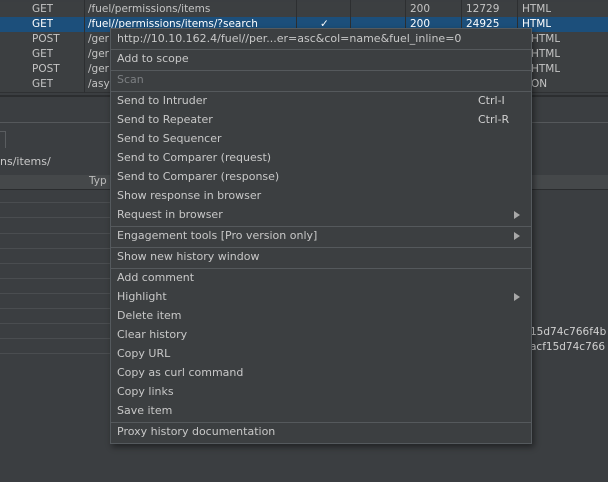  What do you see at coordinates (84, 46) in the screenshot?
I see `column-divider` at bounding box center [84, 46].